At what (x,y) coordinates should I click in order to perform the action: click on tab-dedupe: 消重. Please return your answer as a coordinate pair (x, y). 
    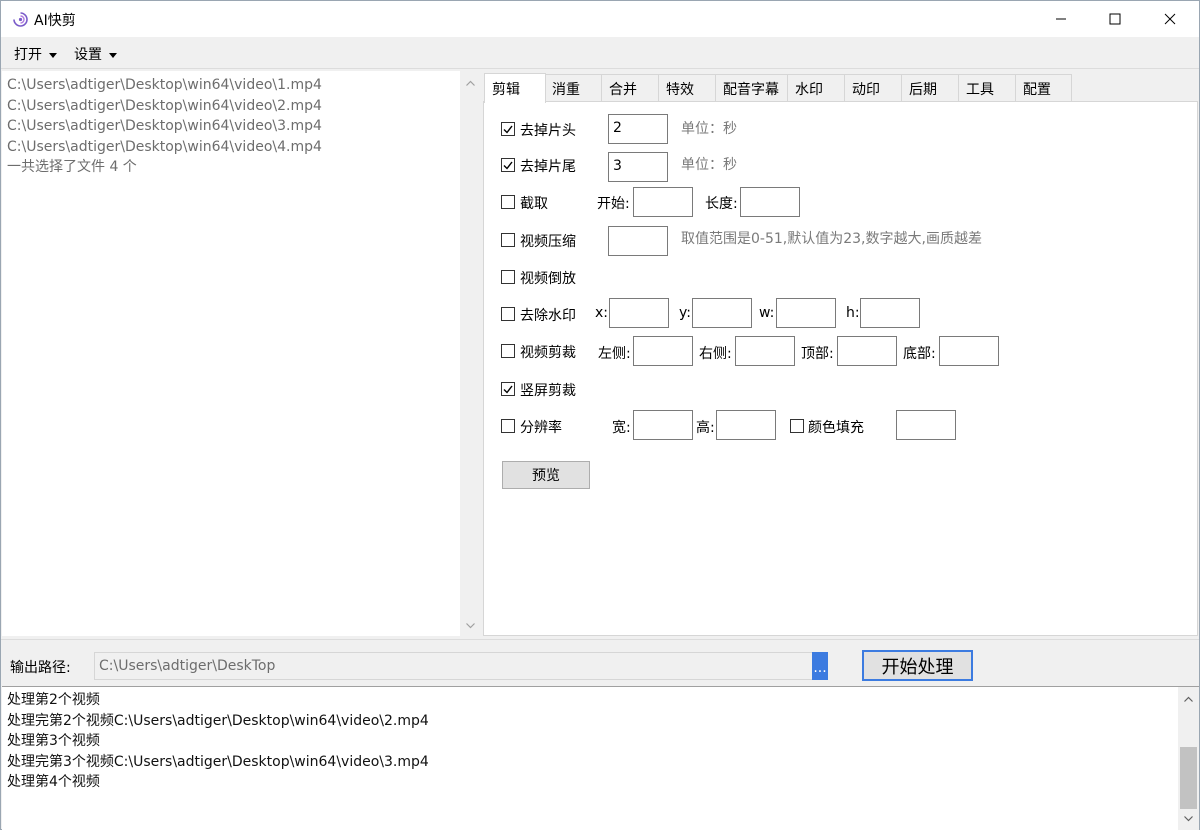
    Looking at the image, I should click on (573, 88).